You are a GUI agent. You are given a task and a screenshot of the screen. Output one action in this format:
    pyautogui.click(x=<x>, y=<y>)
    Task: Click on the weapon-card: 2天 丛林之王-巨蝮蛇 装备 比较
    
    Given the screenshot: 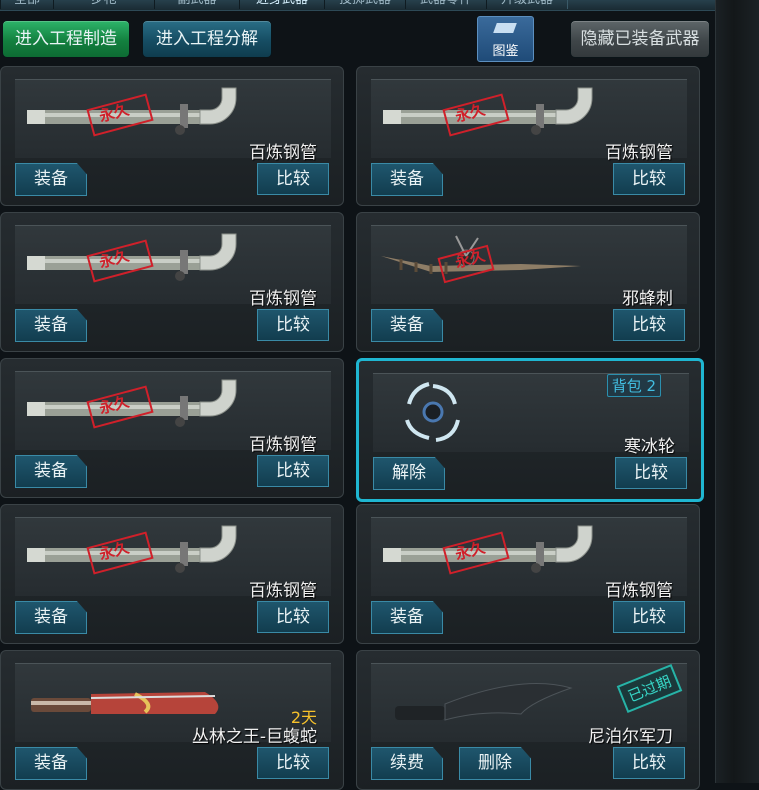 What is the action you would take?
    pyautogui.click(x=172, y=720)
    